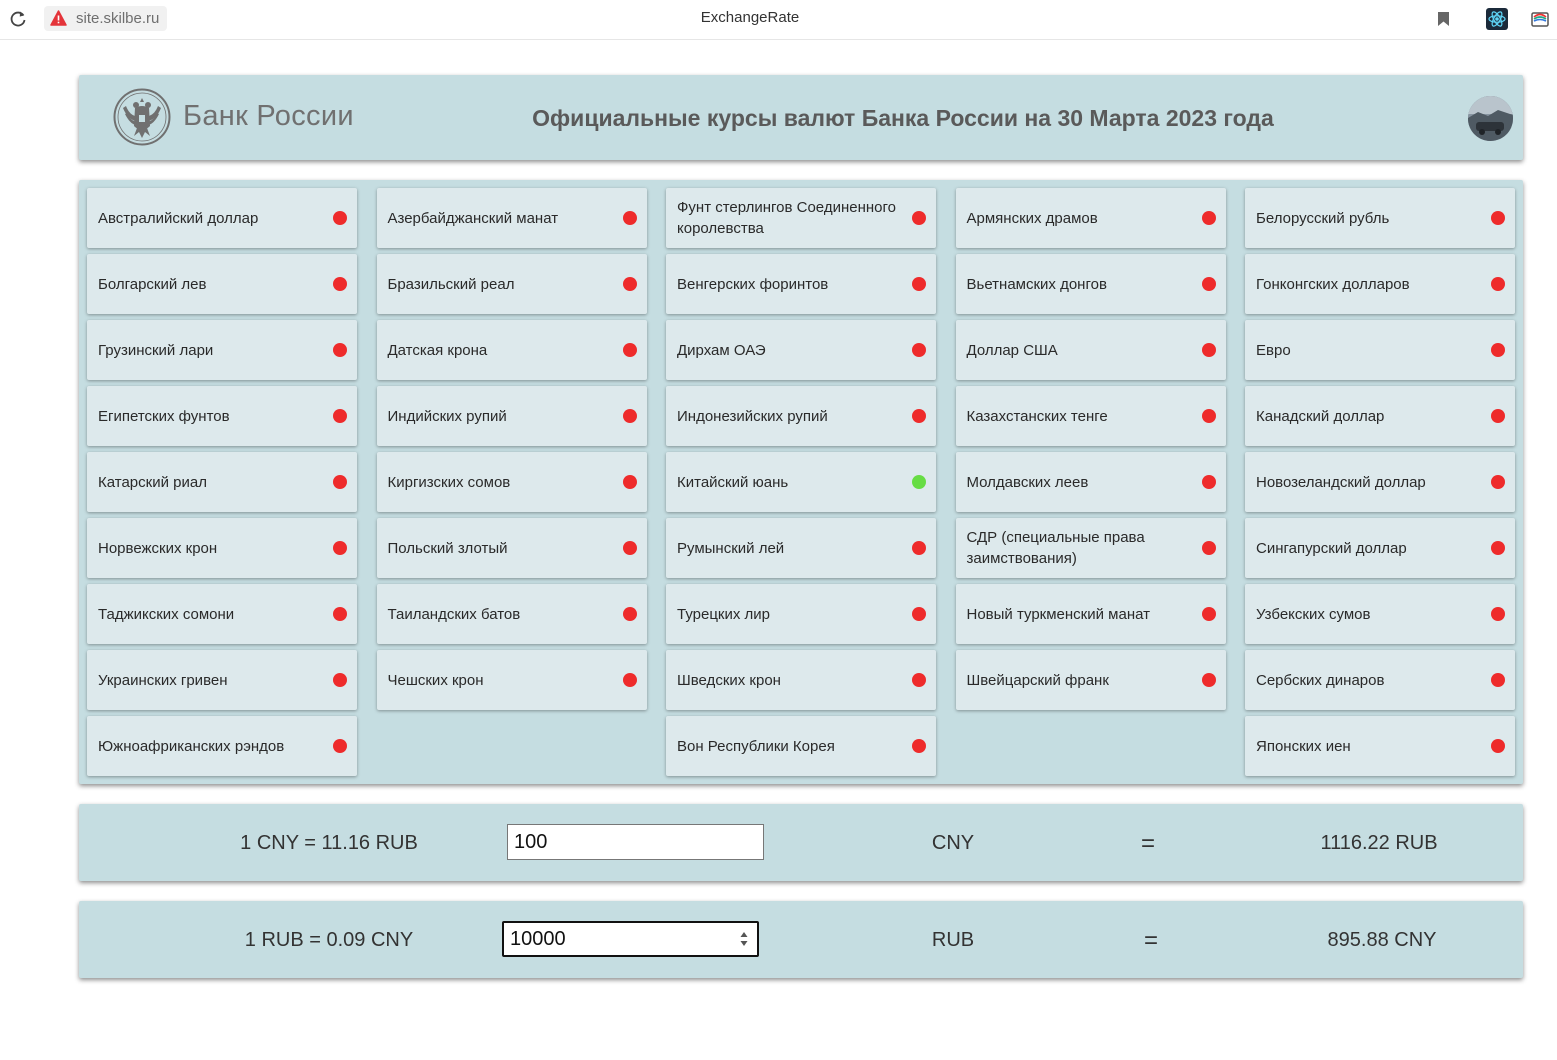  What do you see at coordinates (1090, 680) in the screenshot?
I see `currency-card: Швейцарский франк` at bounding box center [1090, 680].